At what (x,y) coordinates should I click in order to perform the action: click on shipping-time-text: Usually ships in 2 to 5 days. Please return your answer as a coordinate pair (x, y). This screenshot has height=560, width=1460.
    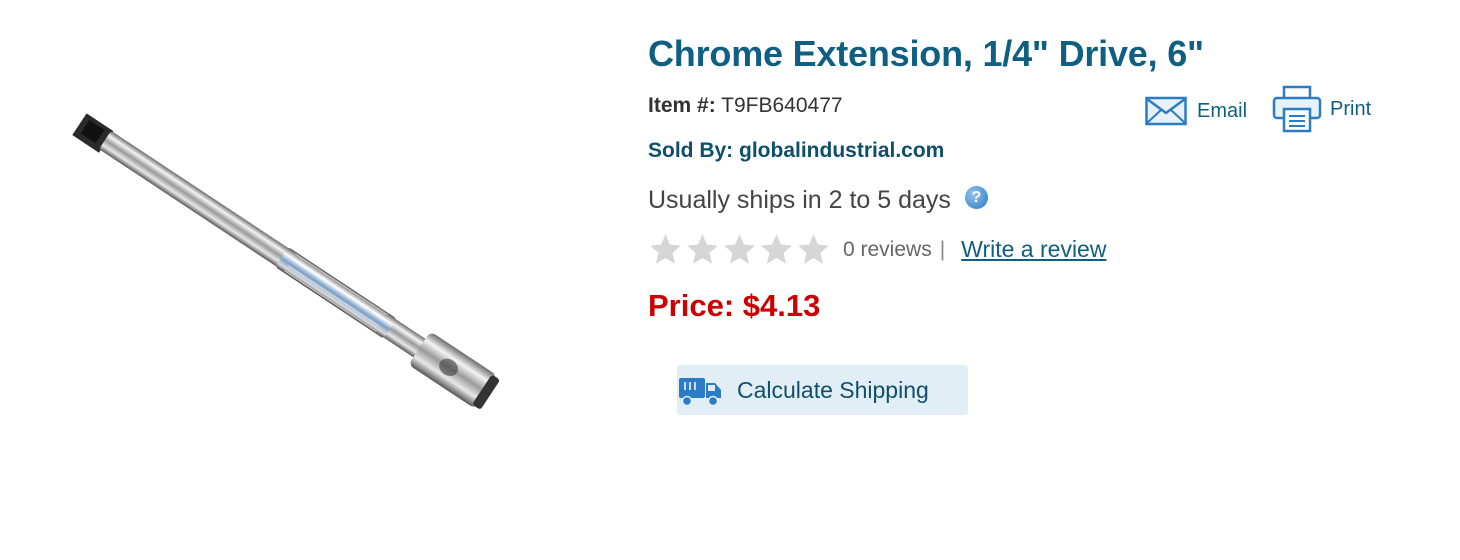
    Looking at the image, I should click on (799, 200).